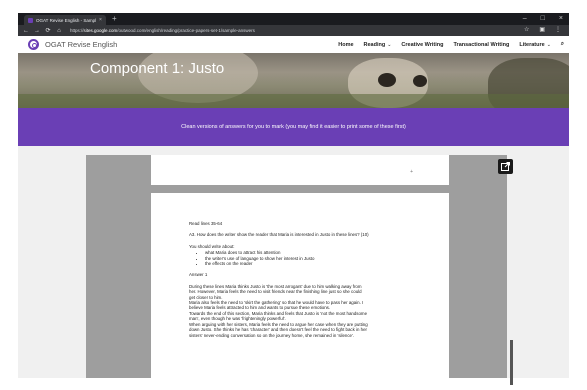 This screenshot has height=390, width=587. What do you see at coordinates (561, 18) in the screenshot?
I see `close-window-button: ×` at bounding box center [561, 18].